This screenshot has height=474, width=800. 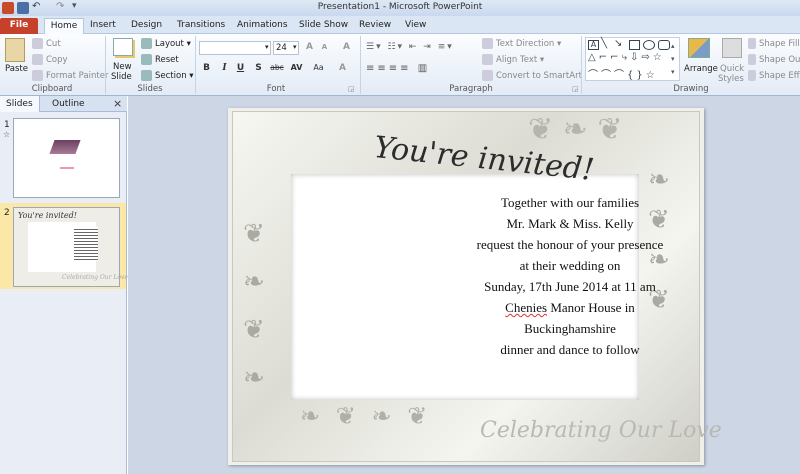 What do you see at coordinates (649, 45) in the screenshot?
I see `oval-shape-icon` at bounding box center [649, 45].